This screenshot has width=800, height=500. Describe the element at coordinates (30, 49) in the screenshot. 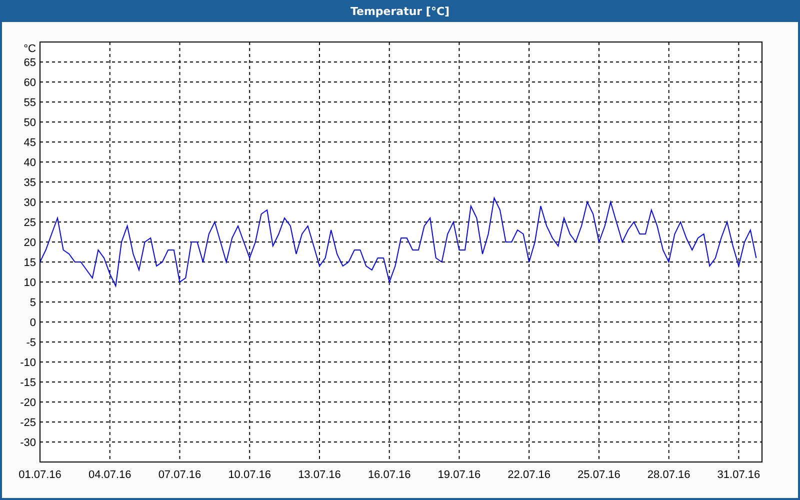

I see `y-axis-unit: °C` at that location.